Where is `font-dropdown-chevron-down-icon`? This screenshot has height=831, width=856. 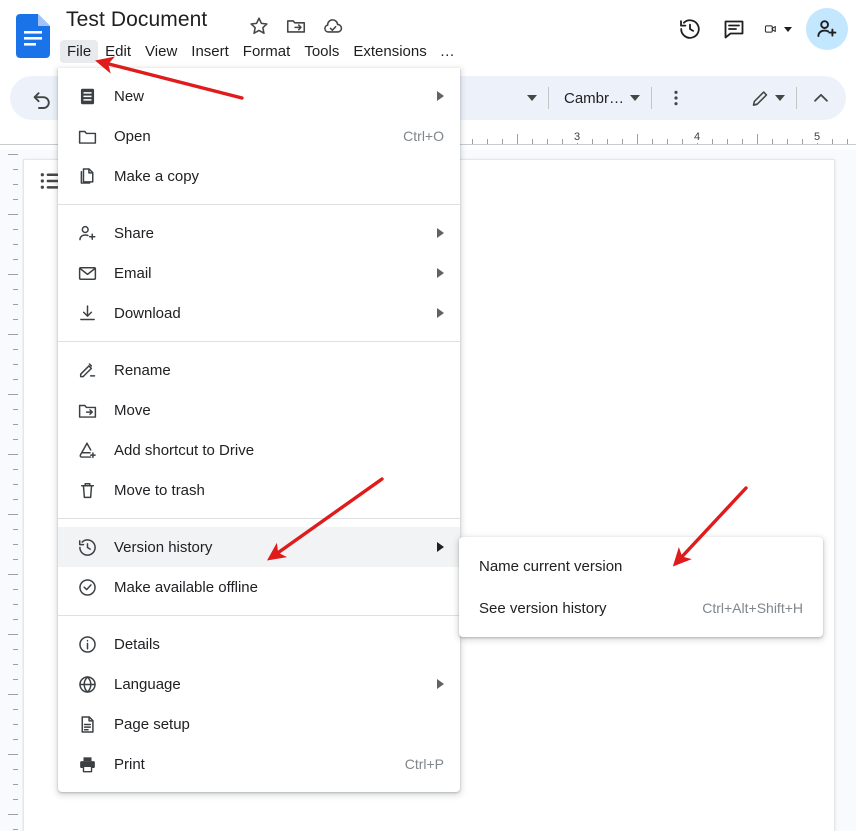
font-dropdown-chevron-down-icon is located at coordinates (635, 98).